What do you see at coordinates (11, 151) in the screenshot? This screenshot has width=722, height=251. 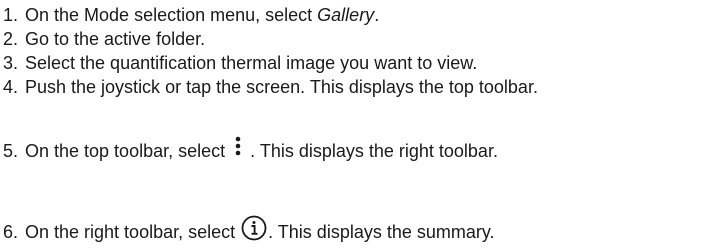 I see `step-number: 5.` at bounding box center [11, 151].